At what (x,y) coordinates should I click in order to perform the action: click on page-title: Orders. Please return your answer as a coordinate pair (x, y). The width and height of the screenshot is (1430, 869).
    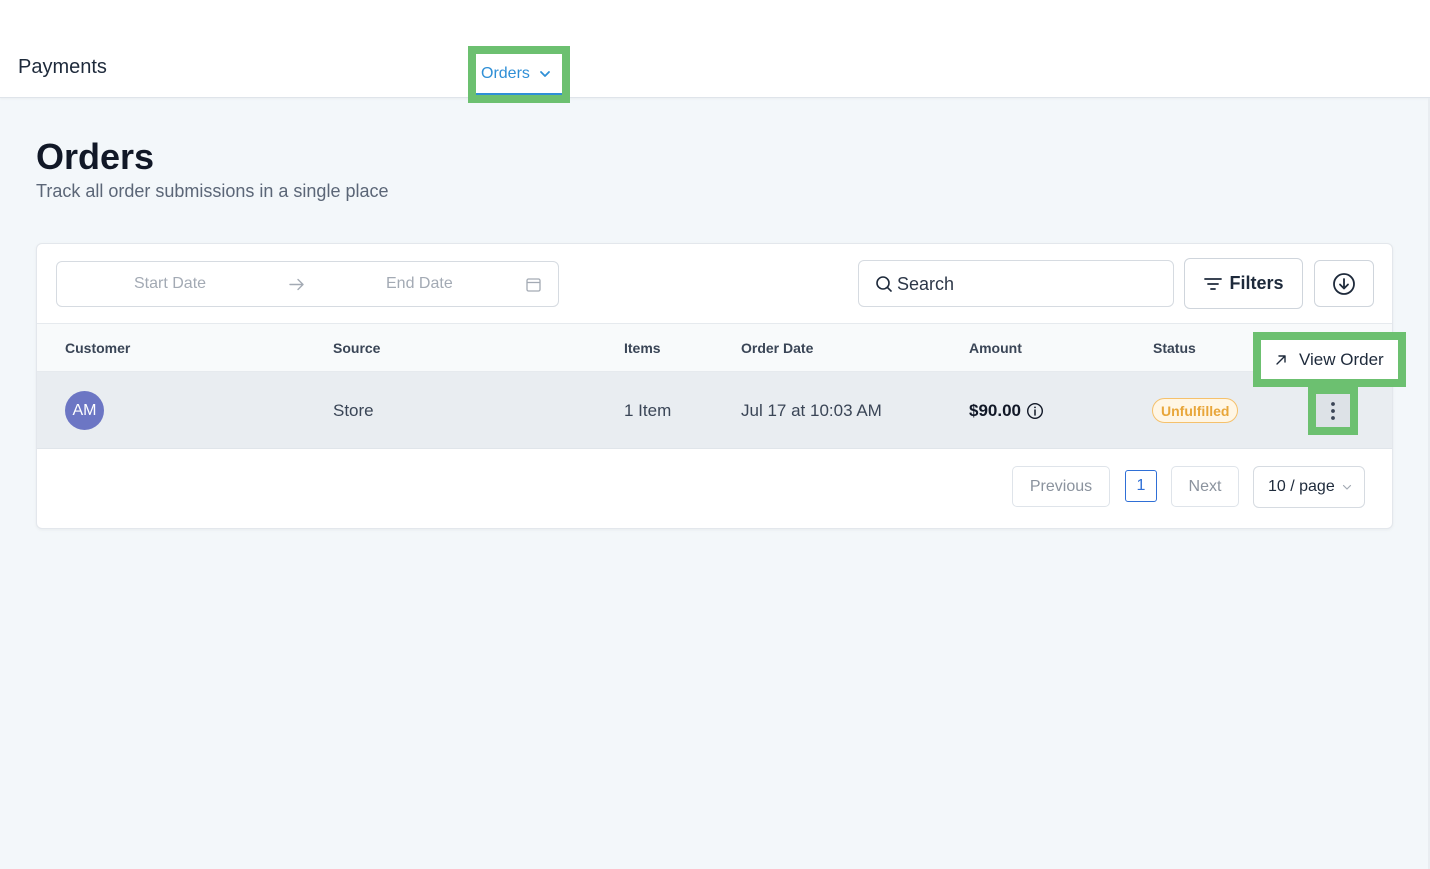
    Looking at the image, I should click on (95, 156).